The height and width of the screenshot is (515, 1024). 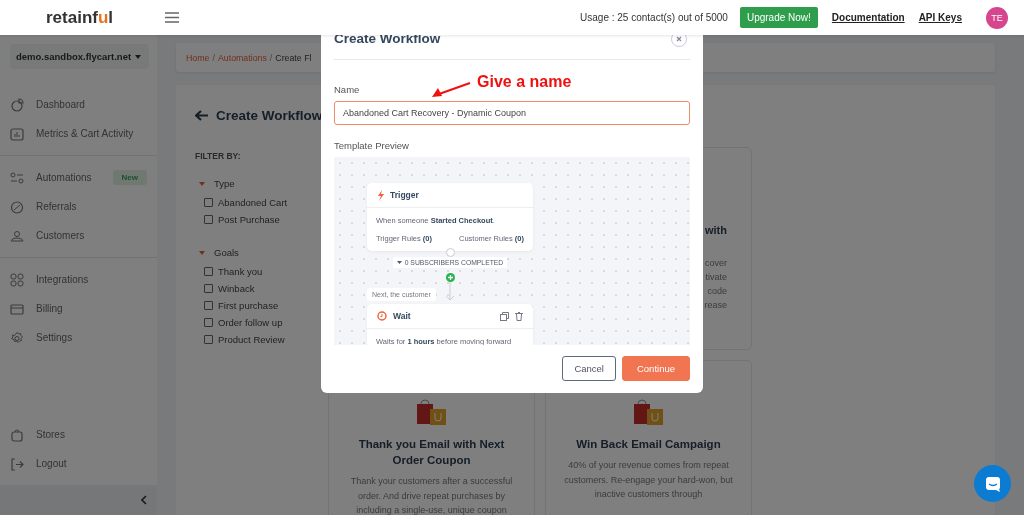 What do you see at coordinates (74, 56) in the screenshot?
I see `store-name: demo.sandbox.flycart.net` at bounding box center [74, 56].